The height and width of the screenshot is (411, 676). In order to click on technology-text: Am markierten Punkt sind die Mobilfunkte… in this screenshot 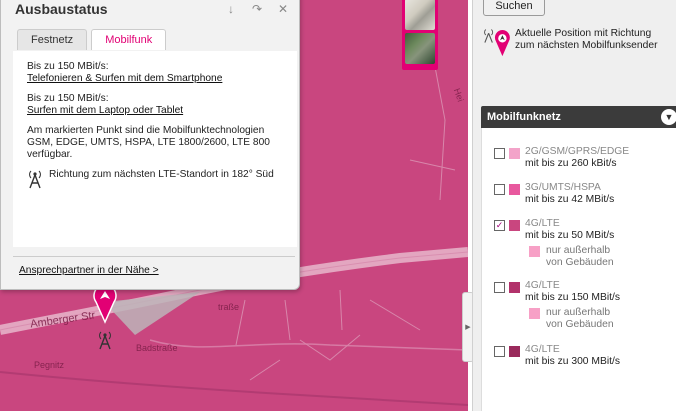, I will do `click(148, 142)`.